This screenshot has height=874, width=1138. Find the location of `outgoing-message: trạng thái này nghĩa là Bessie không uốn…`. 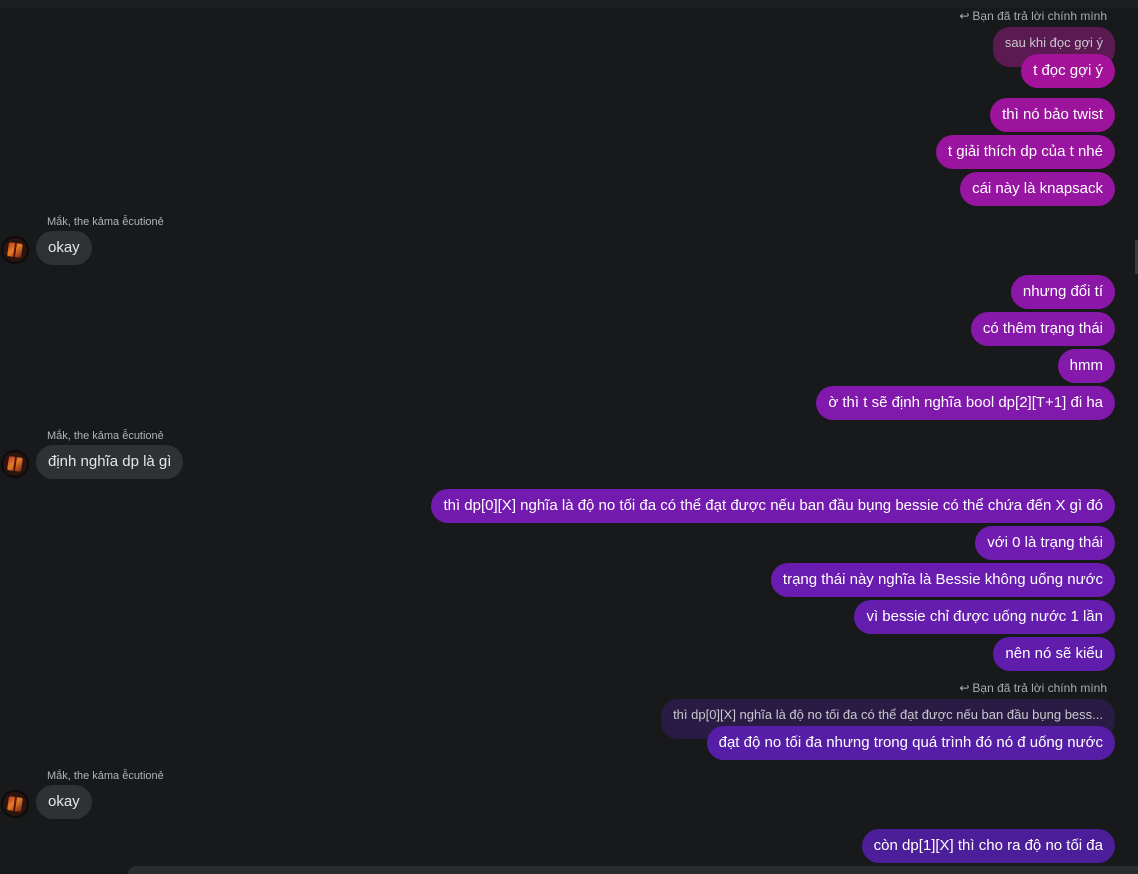

outgoing-message: trạng thái này nghĩa là Bessie không uốn… is located at coordinates (942, 580).